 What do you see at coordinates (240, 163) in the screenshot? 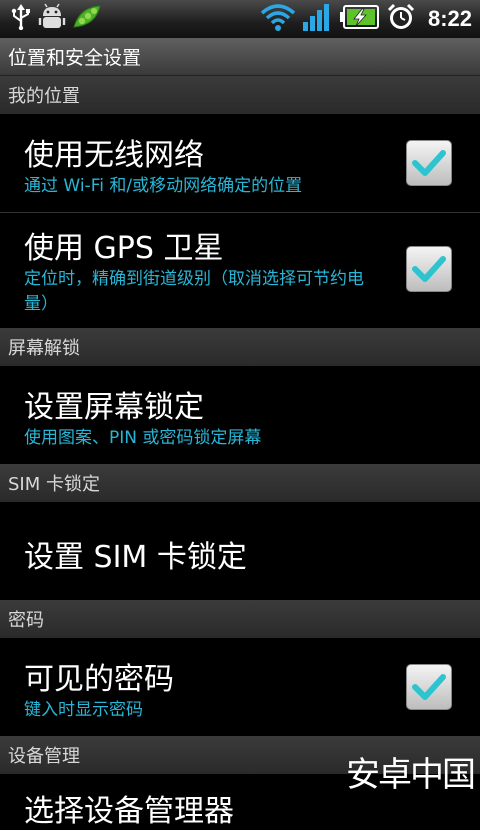
I see `wireless-location-row: 使用无线网络 通过 Wi-Fi 和/或移动网络确定的位置` at bounding box center [240, 163].